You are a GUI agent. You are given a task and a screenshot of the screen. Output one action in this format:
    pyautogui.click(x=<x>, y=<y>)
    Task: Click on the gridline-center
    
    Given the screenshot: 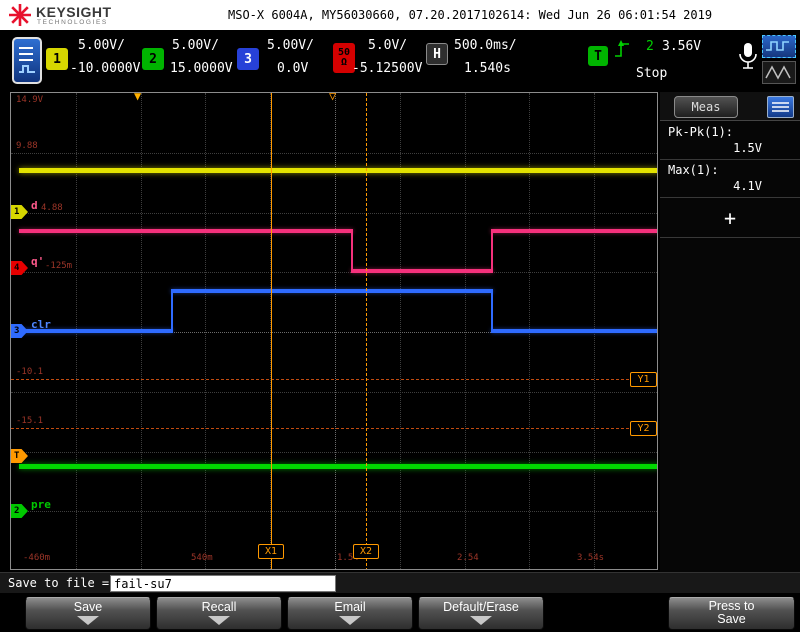 What is the action you would take?
    pyautogui.click(x=335, y=331)
    